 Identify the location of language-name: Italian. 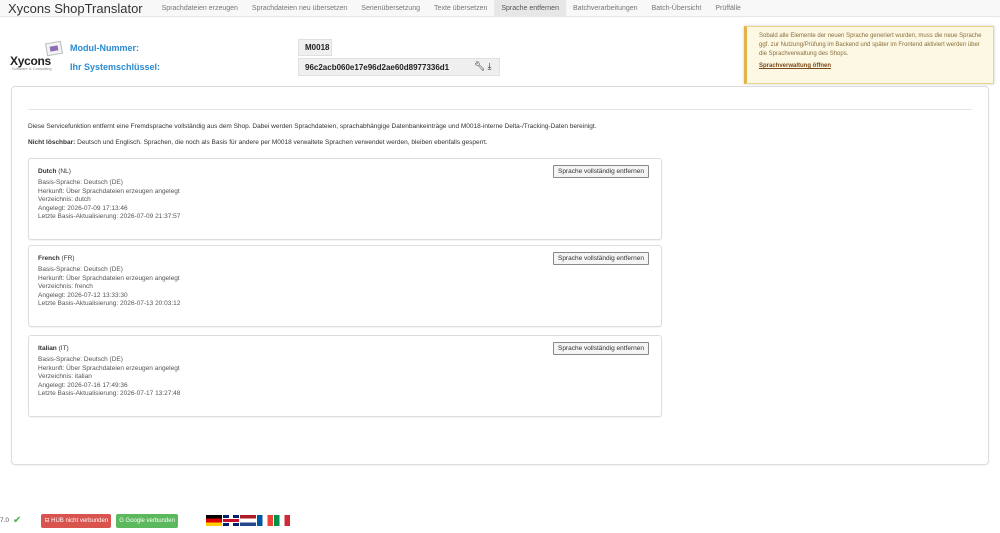
(47, 348).